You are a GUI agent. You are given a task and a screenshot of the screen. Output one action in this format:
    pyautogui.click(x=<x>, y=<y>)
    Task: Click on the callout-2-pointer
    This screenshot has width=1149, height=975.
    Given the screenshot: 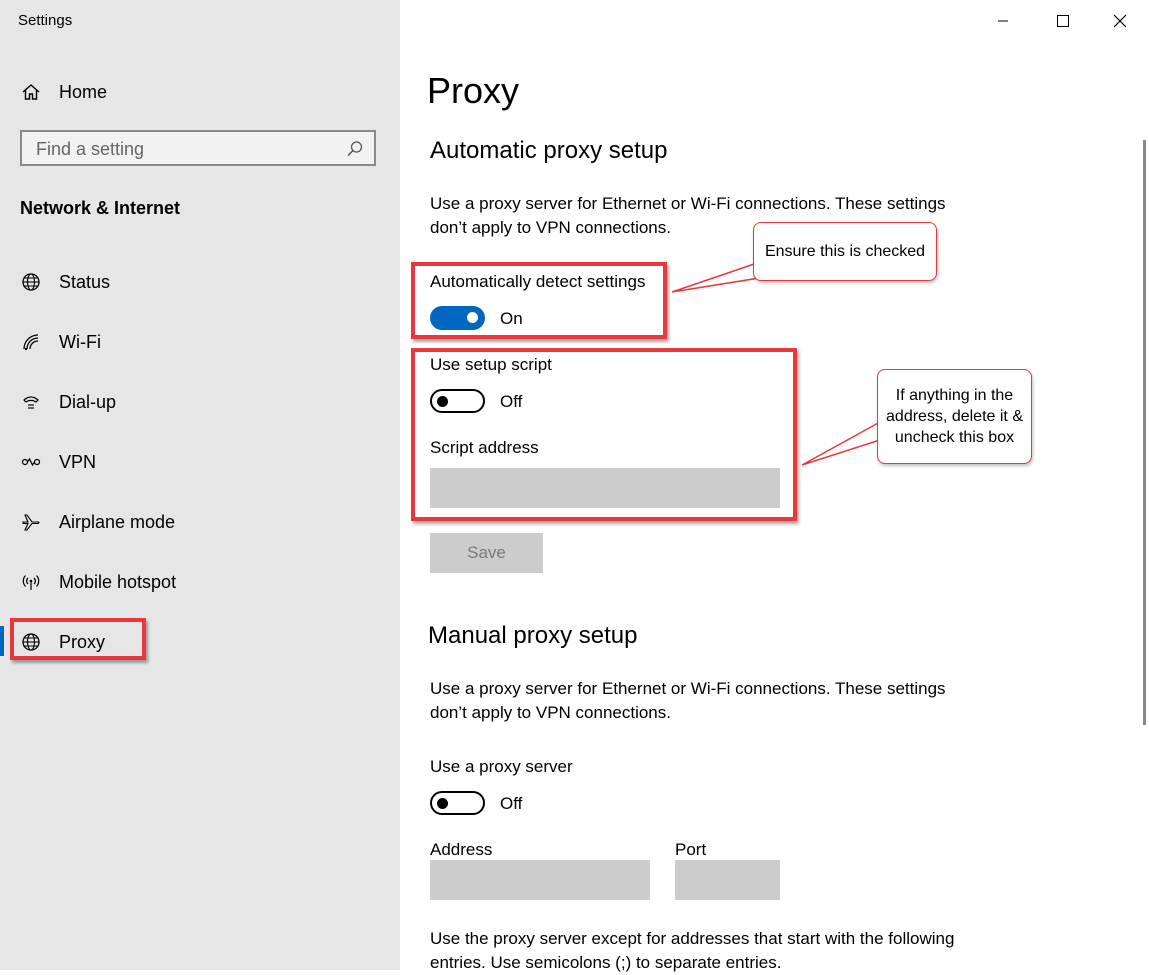 What is the action you would take?
    pyautogui.click(x=841, y=443)
    